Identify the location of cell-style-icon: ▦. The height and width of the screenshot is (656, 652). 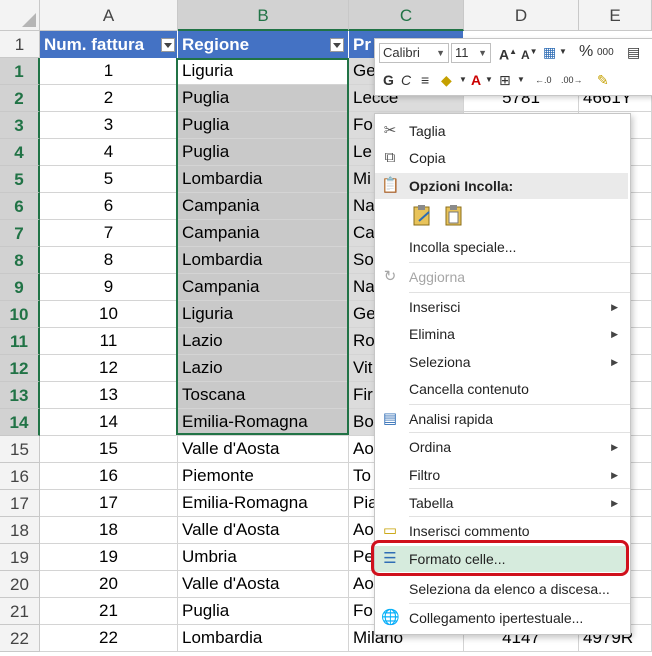
(549, 52).